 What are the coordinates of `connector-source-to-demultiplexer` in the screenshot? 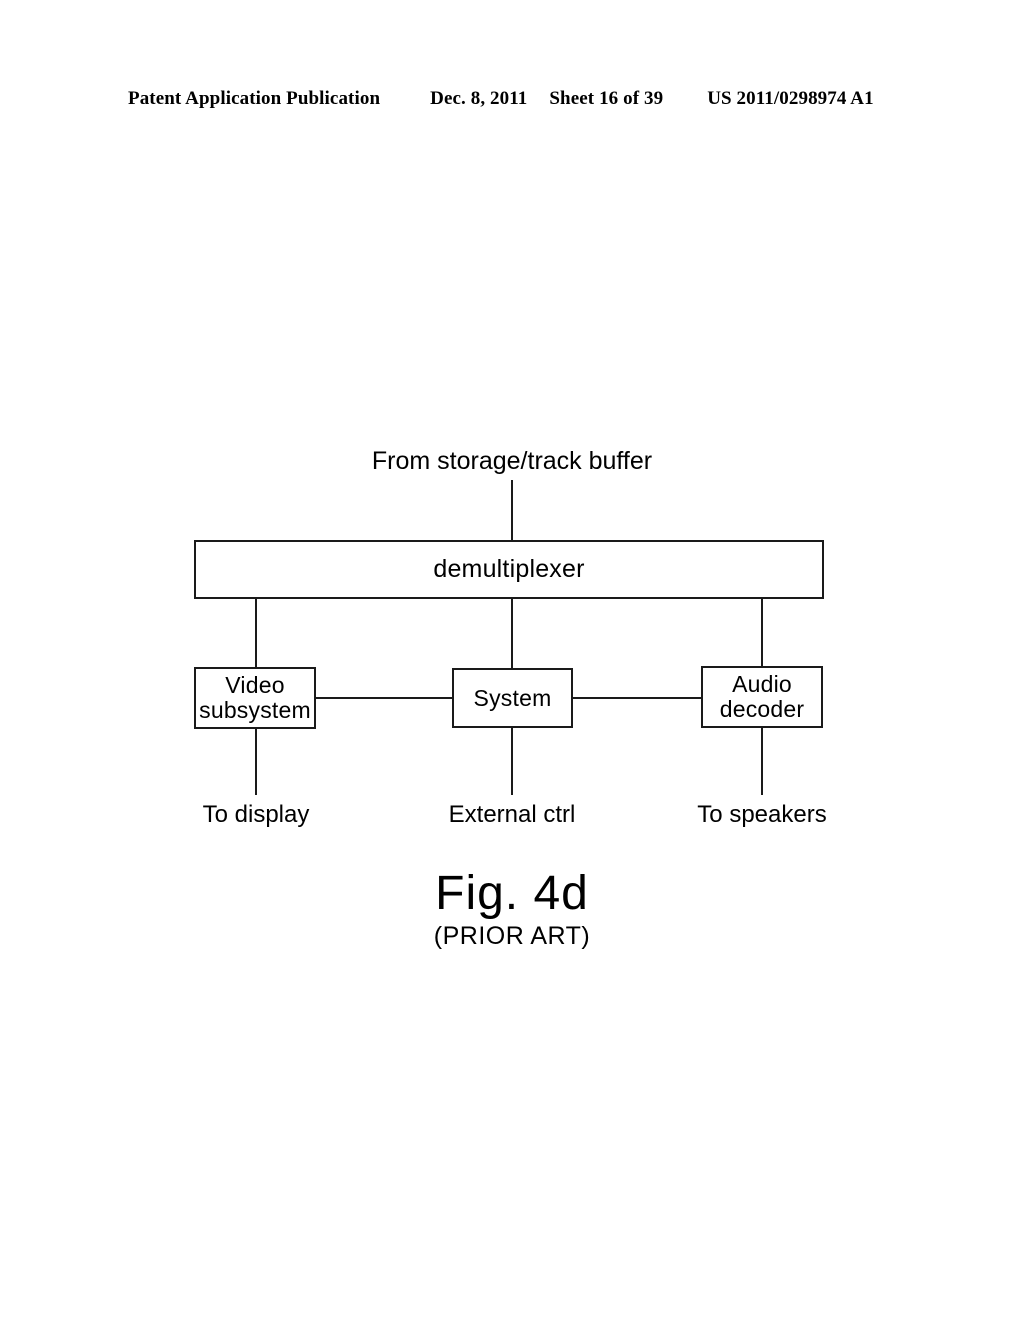 It's located at (512, 510).